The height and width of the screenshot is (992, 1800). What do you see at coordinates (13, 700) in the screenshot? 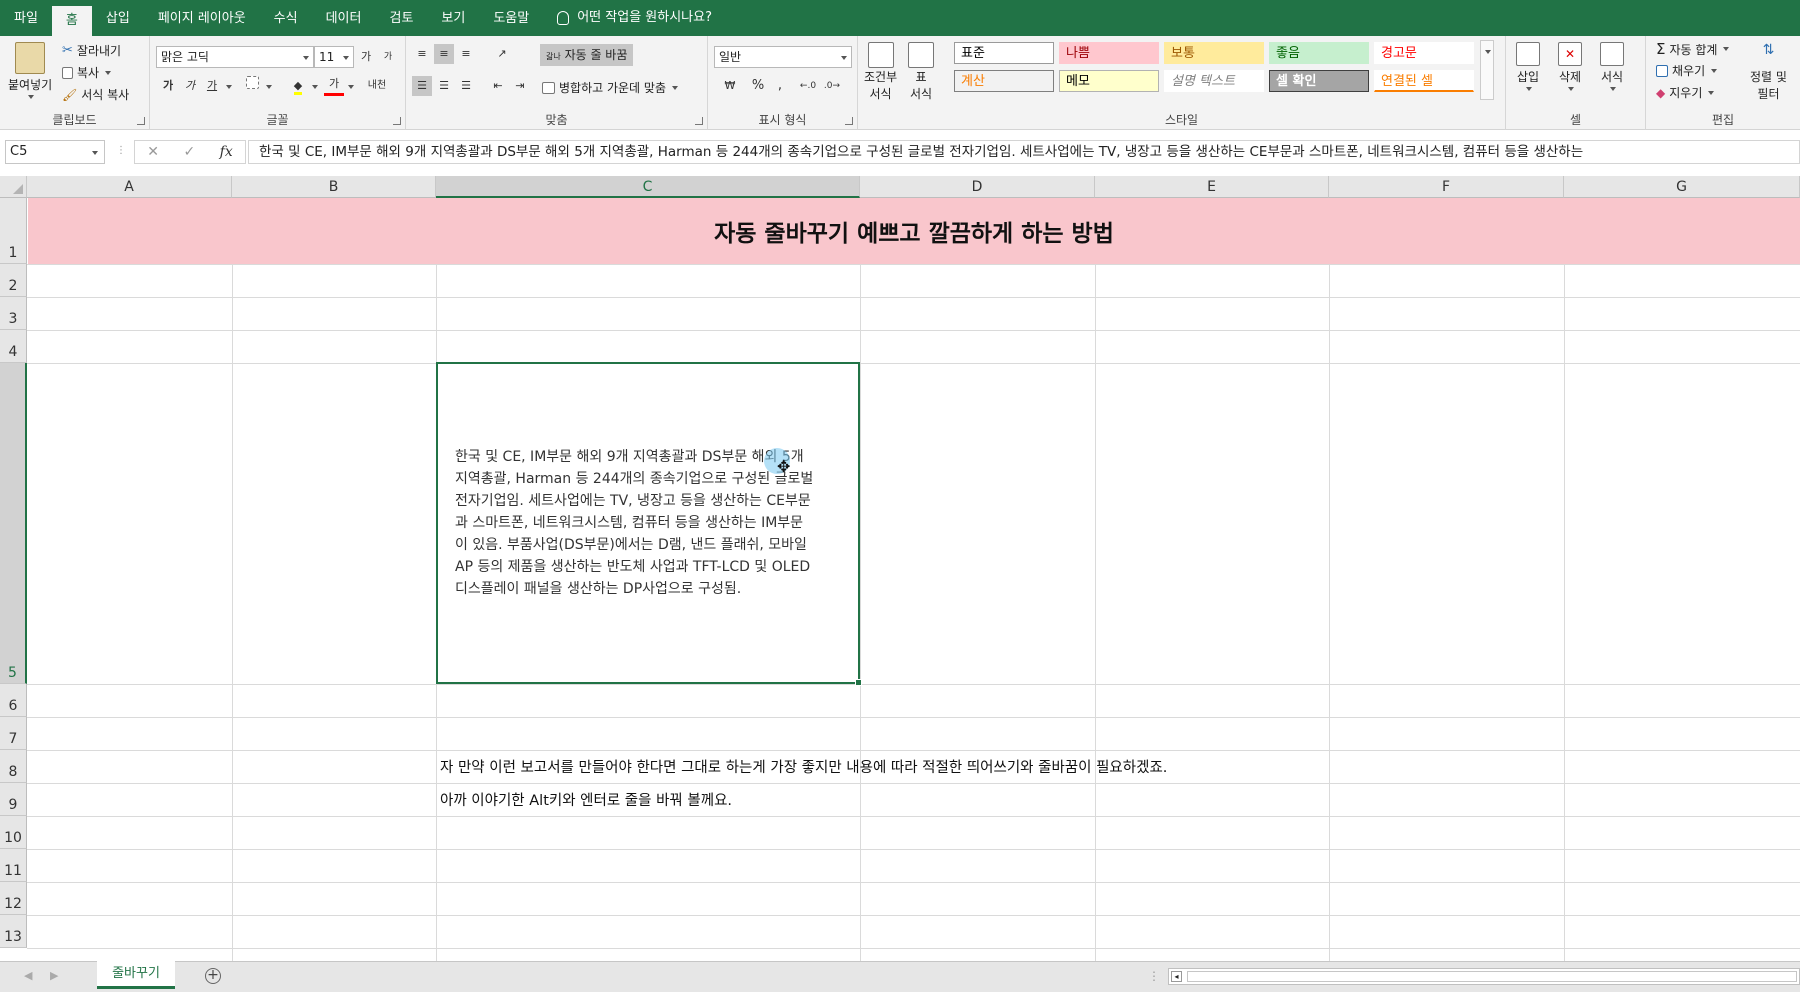
I see `row-header-6: 6` at bounding box center [13, 700].